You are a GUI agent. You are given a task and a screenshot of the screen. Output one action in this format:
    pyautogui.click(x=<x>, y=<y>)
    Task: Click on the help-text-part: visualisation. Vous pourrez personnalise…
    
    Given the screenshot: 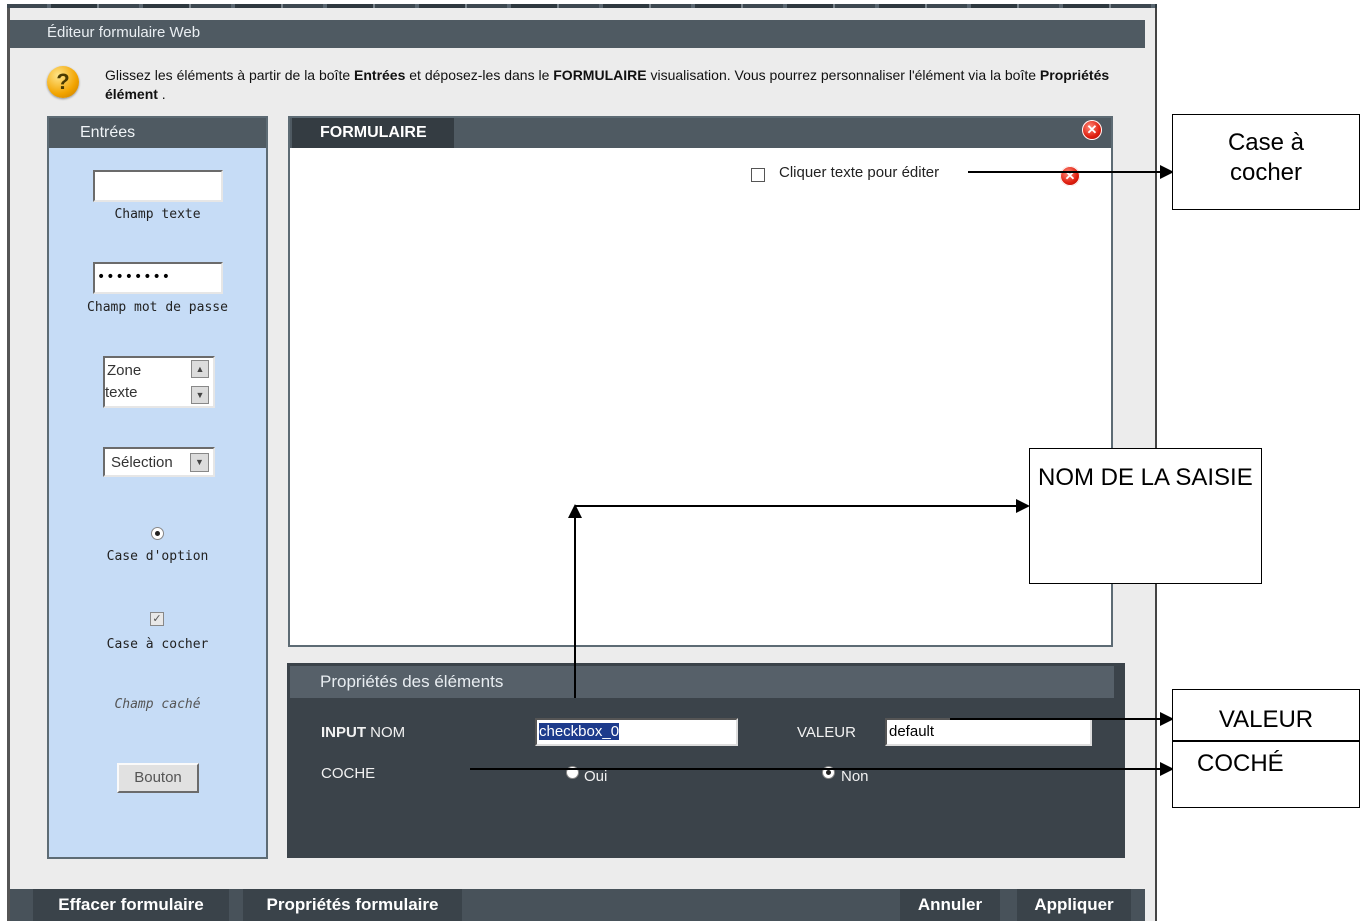 What is the action you would take?
    pyautogui.click(x=843, y=75)
    